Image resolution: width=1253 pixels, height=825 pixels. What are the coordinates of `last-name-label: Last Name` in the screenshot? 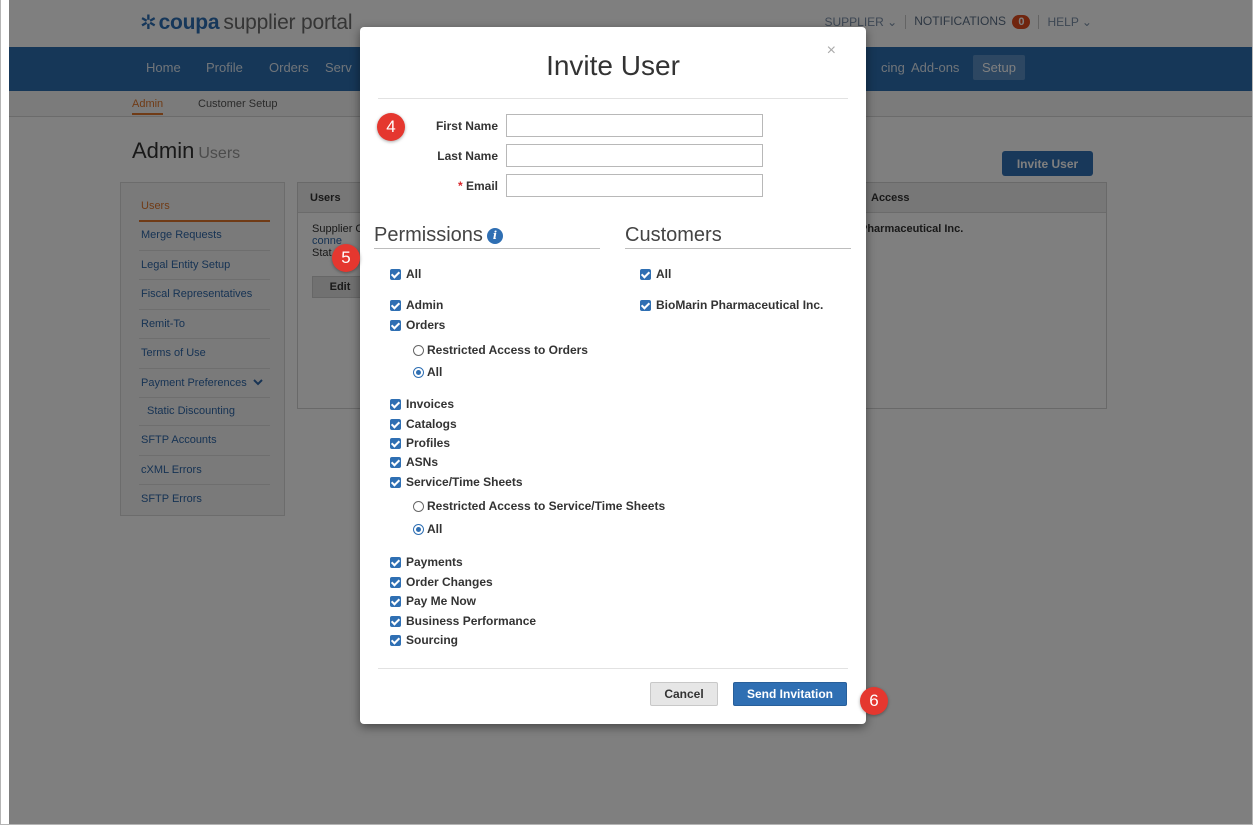 It's located at (467, 156).